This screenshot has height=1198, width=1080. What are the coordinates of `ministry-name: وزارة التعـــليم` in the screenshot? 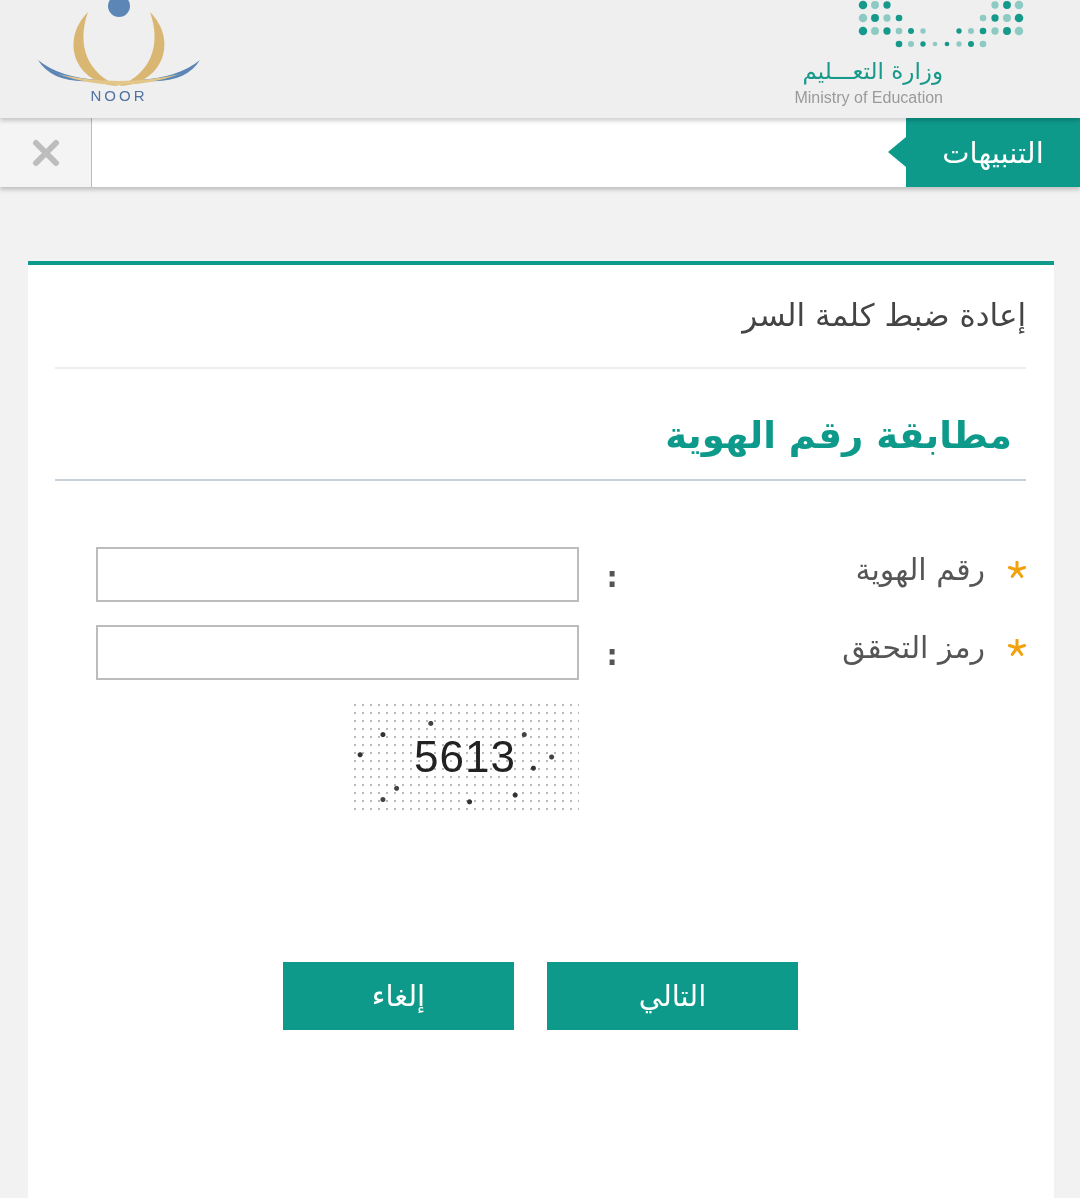 It's located at (872, 71).